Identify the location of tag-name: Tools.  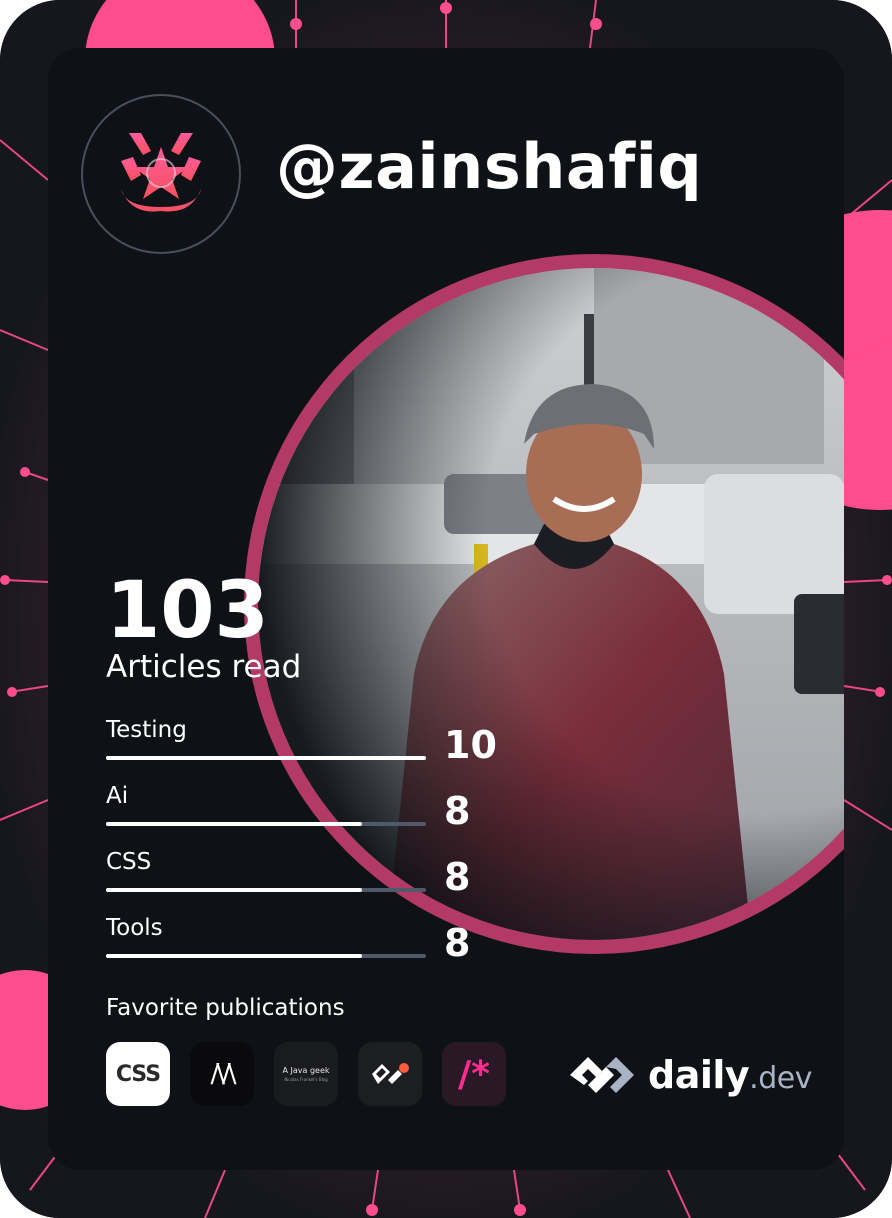
(134, 928).